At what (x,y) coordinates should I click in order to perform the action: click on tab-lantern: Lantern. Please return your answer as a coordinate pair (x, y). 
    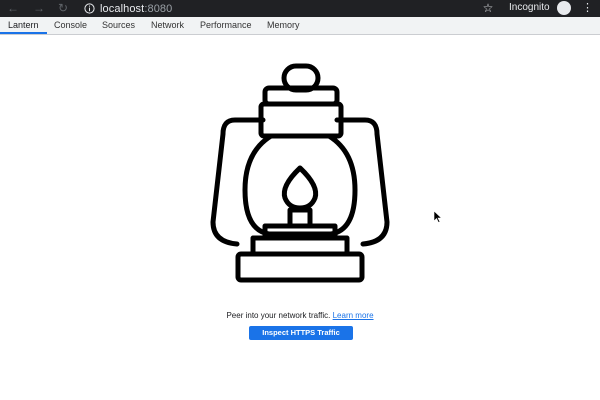
    Looking at the image, I should click on (23, 25).